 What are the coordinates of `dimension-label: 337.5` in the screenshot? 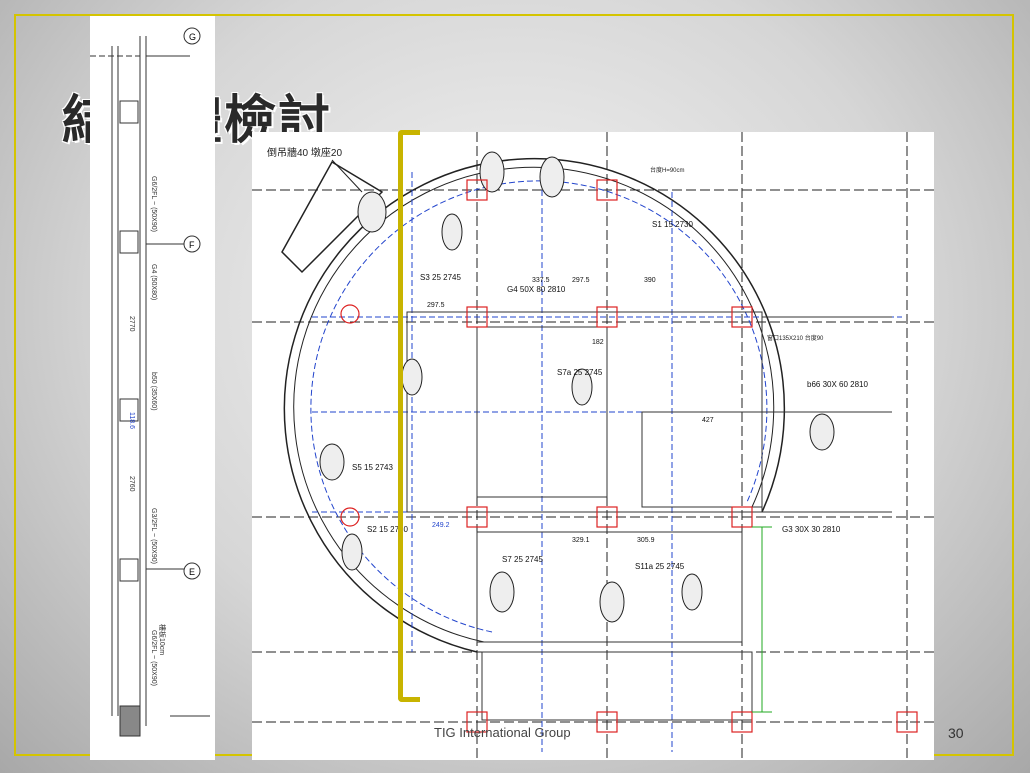 It's located at (541, 280).